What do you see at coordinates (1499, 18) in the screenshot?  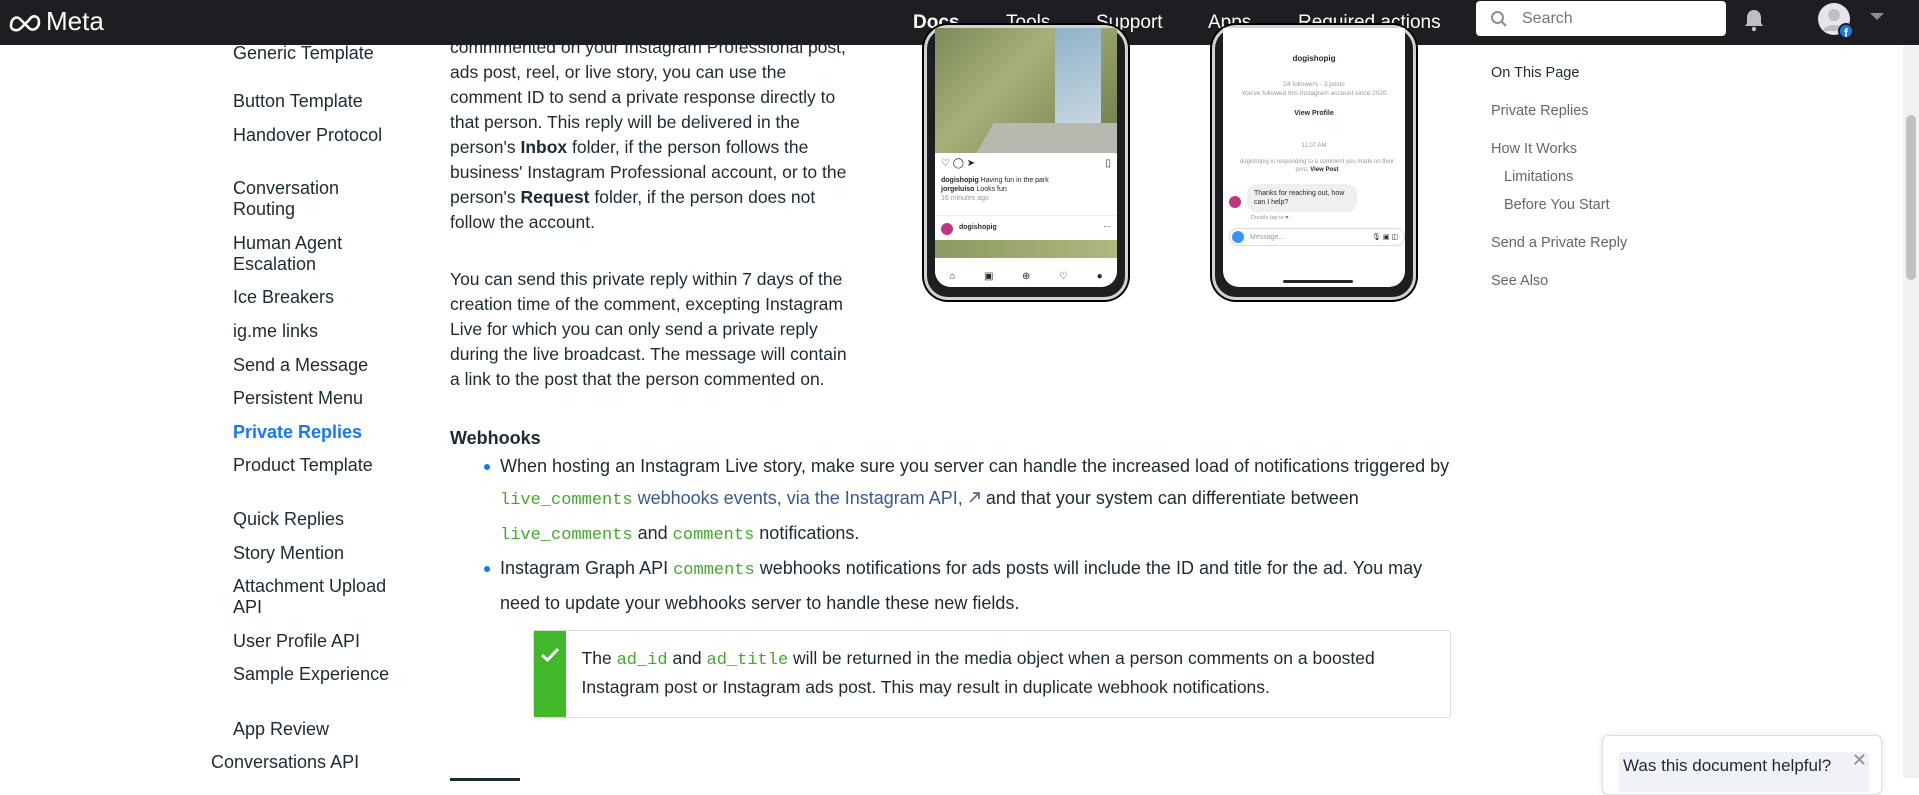 I see `search-icon` at bounding box center [1499, 18].